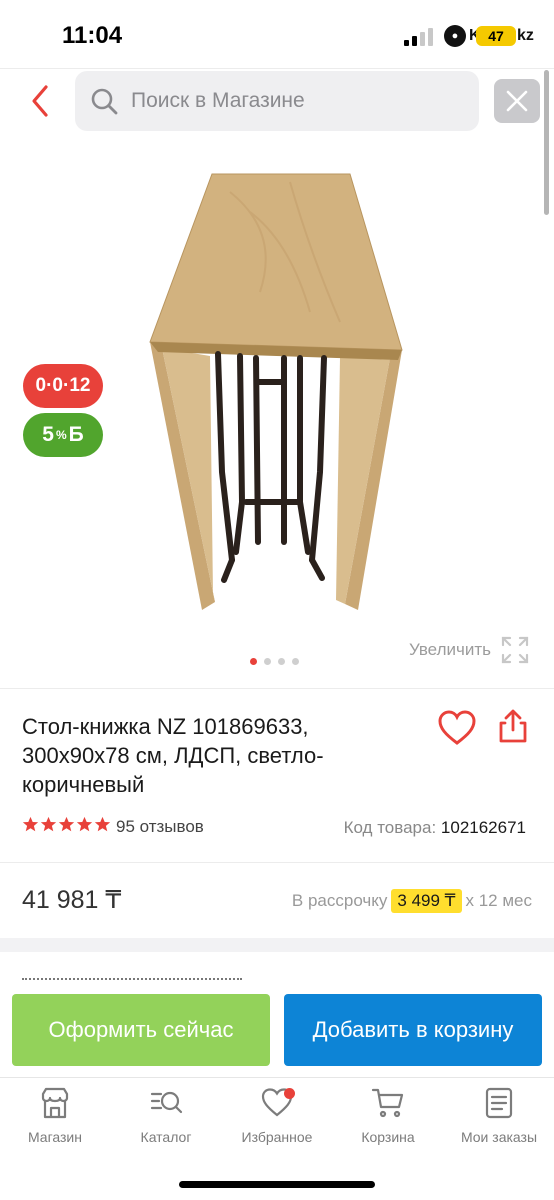 The image size is (554, 1200). What do you see at coordinates (137, 979) in the screenshot?
I see `clipped-text-line` at bounding box center [137, 979].